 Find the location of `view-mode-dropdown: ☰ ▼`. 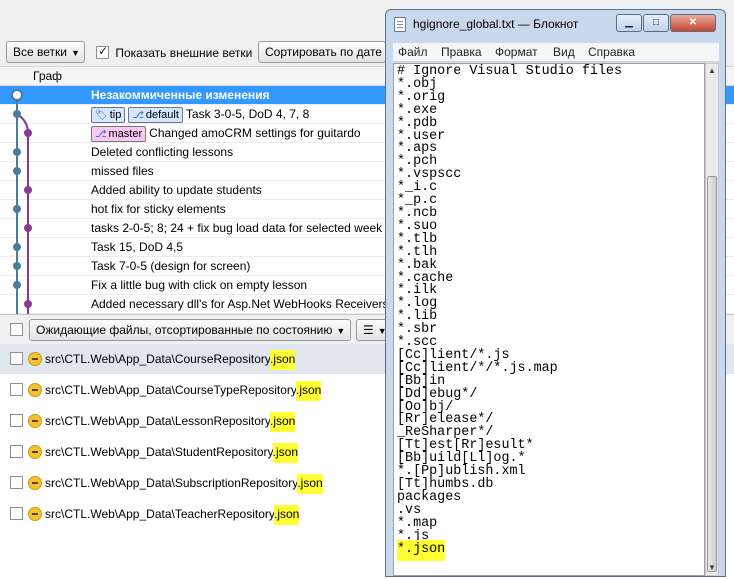

view-mode-dropdown: ☰ ▼ is located at coordinates (372, 330).